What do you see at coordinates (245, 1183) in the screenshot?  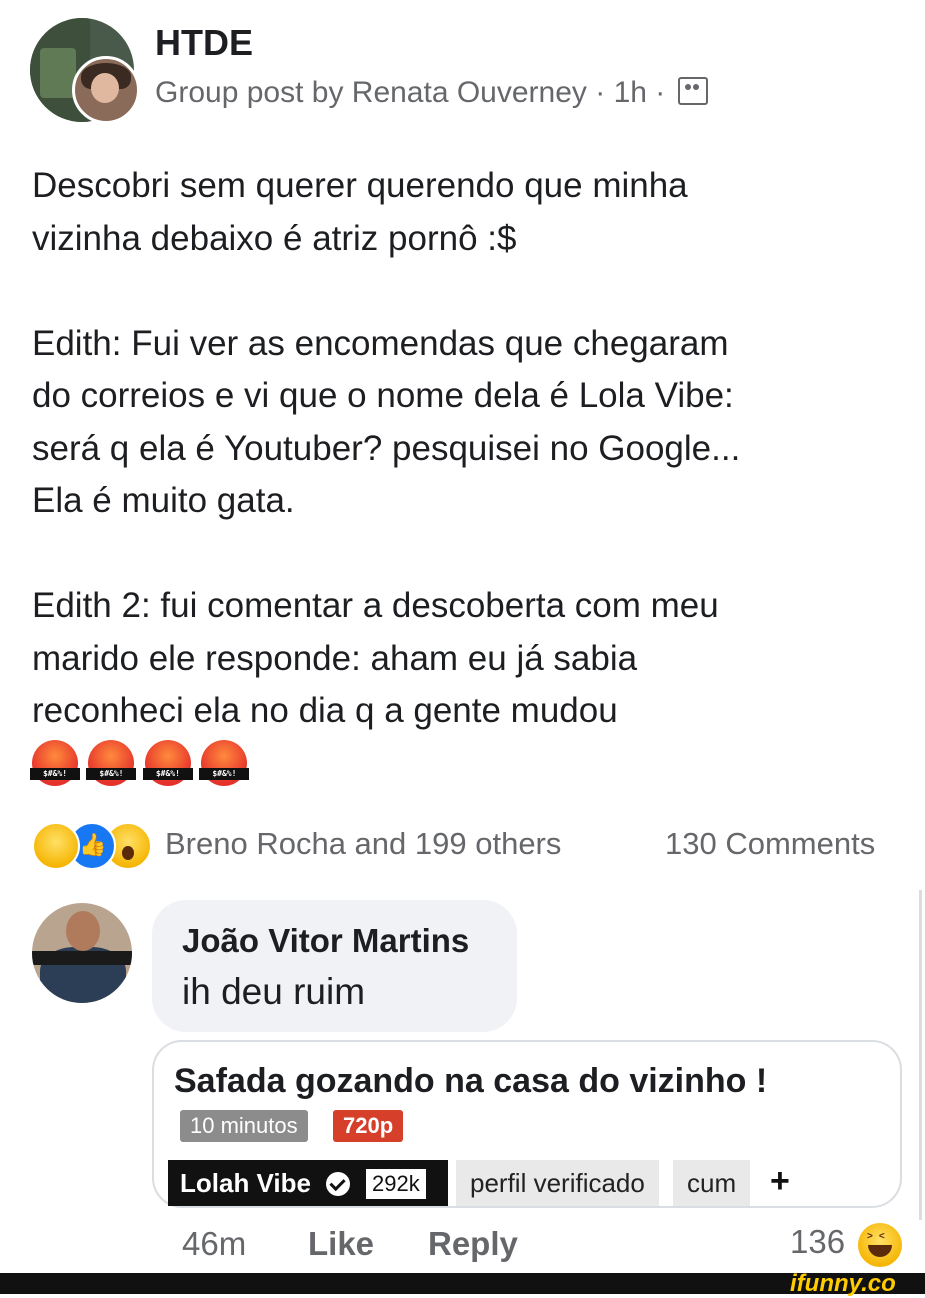 I see `channel-name: Lolah Vibe` at bounding box center [245, 1183].